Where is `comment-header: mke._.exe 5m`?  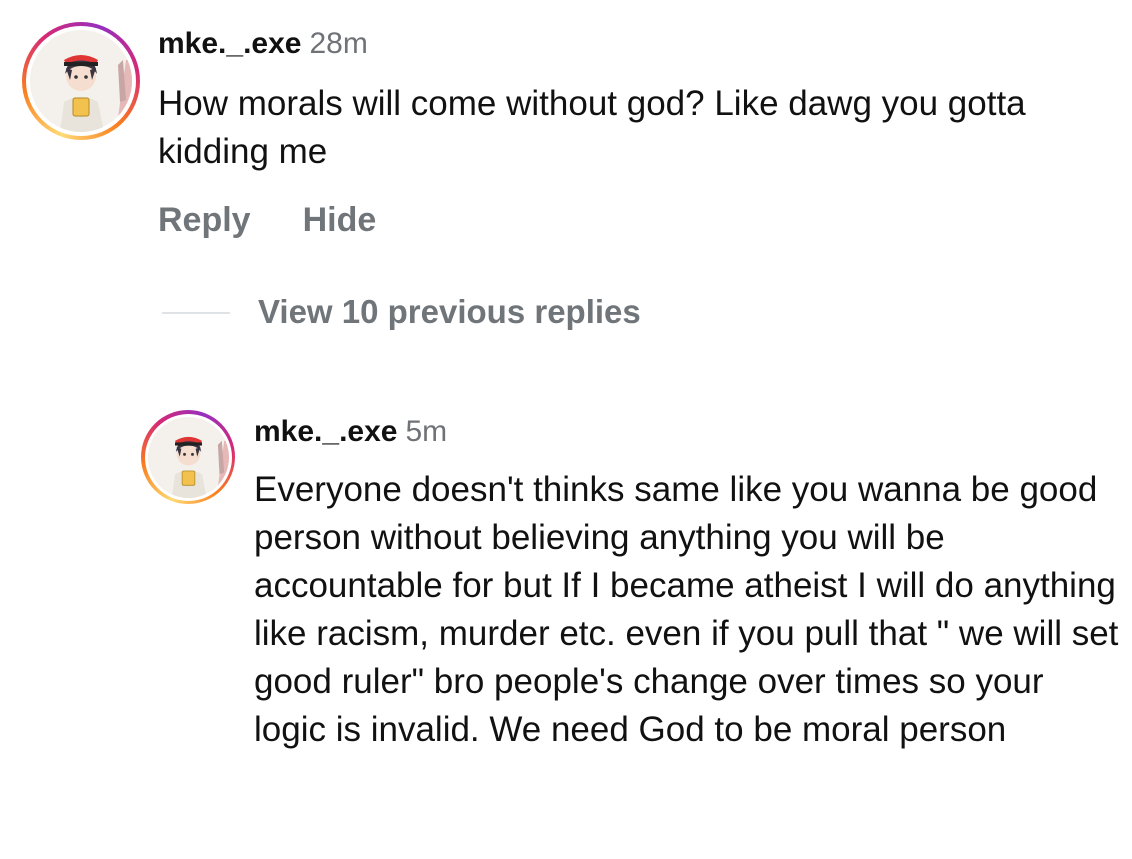 comment-header: mke._.exe 5m is located at coordinates (350, 432).